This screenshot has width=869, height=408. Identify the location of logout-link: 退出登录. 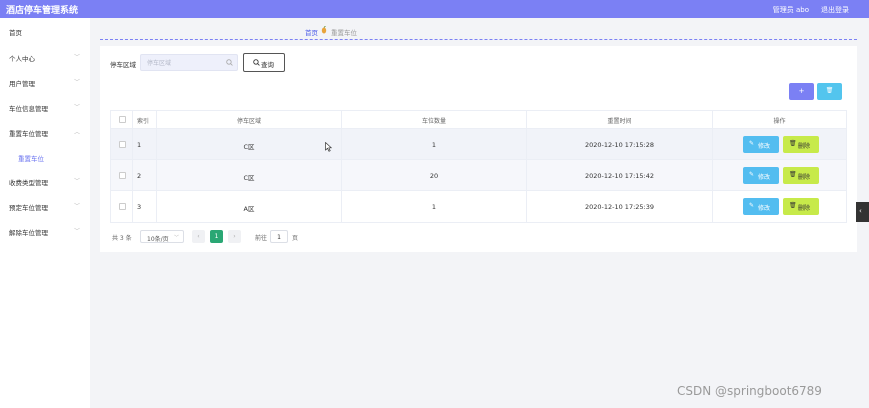
(835, 10).